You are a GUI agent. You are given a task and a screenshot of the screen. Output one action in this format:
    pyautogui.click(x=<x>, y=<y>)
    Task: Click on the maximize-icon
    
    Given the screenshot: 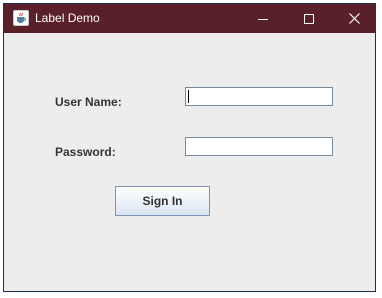 What is the action you would take?
    pyautogui.click(x=309, y=18)
    